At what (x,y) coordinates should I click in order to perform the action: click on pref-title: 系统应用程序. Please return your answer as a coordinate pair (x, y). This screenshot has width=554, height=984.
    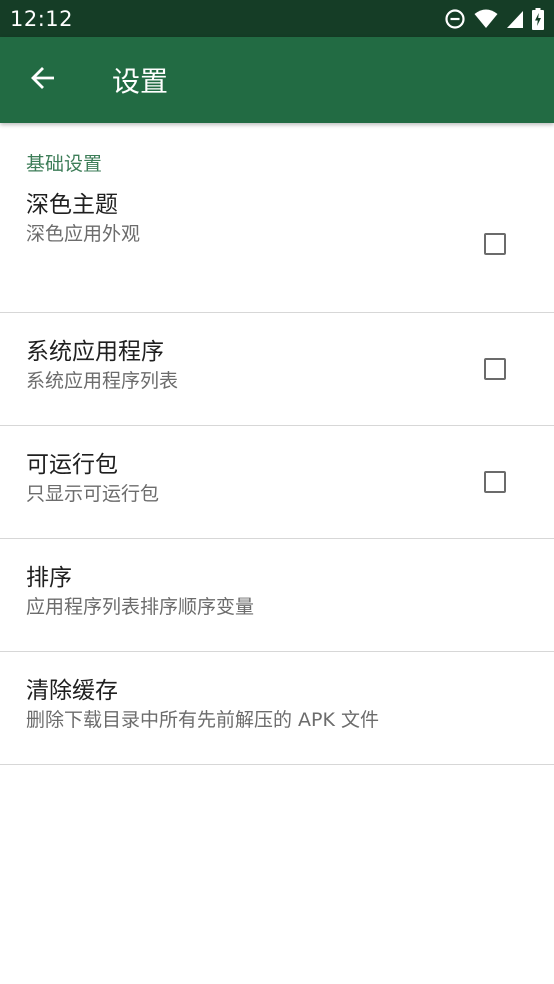
    Looking at the image, I should click on (95, 352).